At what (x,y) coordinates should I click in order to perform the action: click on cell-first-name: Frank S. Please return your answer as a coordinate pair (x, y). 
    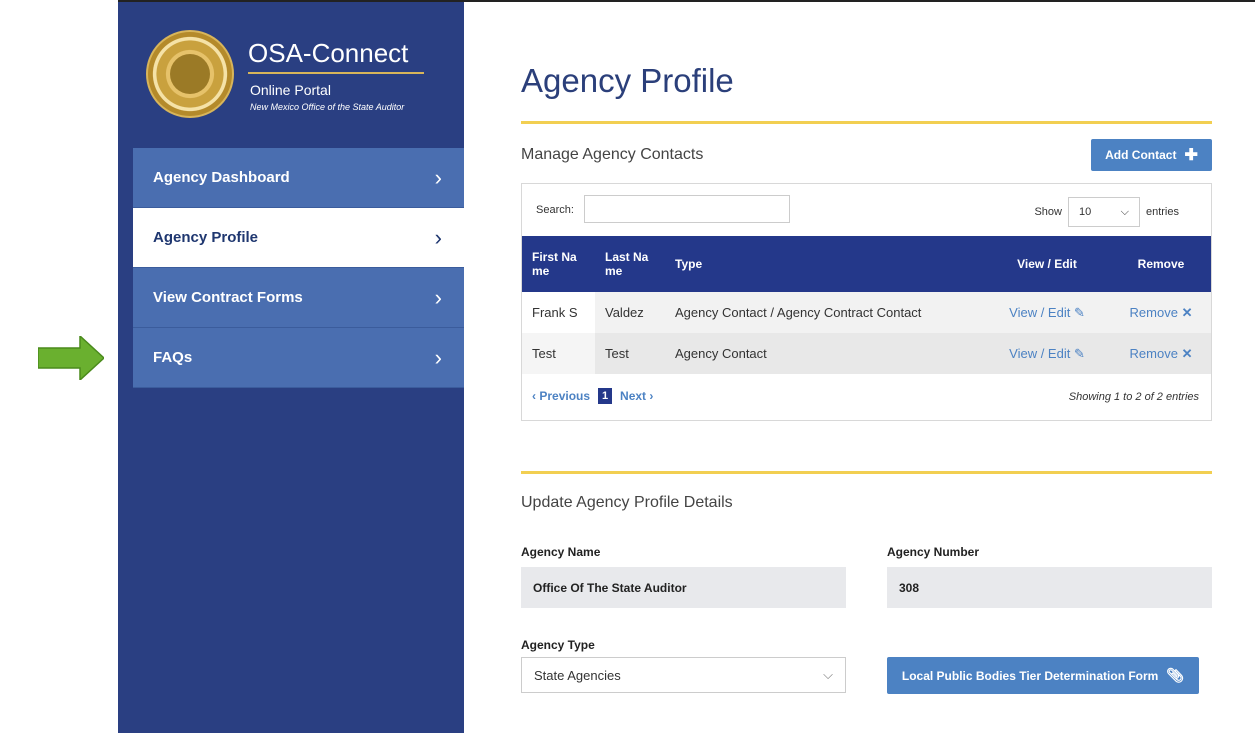
    Looking at the image, I should click on (558, 312).